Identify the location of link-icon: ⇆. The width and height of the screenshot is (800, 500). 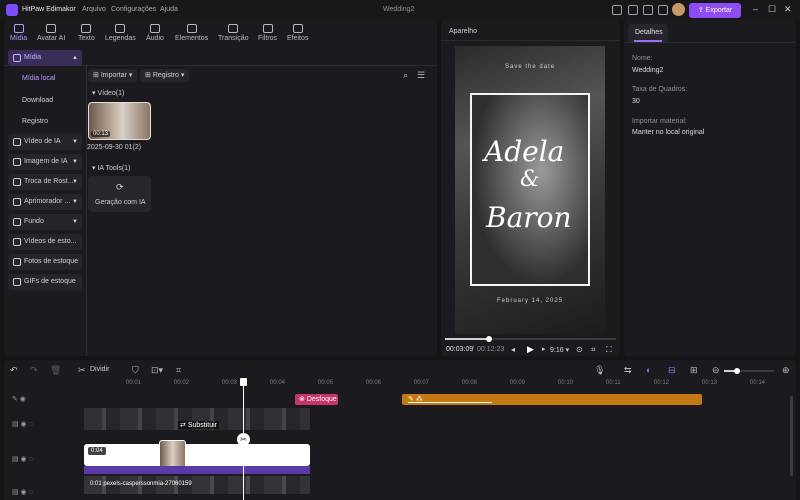
(628, 370).